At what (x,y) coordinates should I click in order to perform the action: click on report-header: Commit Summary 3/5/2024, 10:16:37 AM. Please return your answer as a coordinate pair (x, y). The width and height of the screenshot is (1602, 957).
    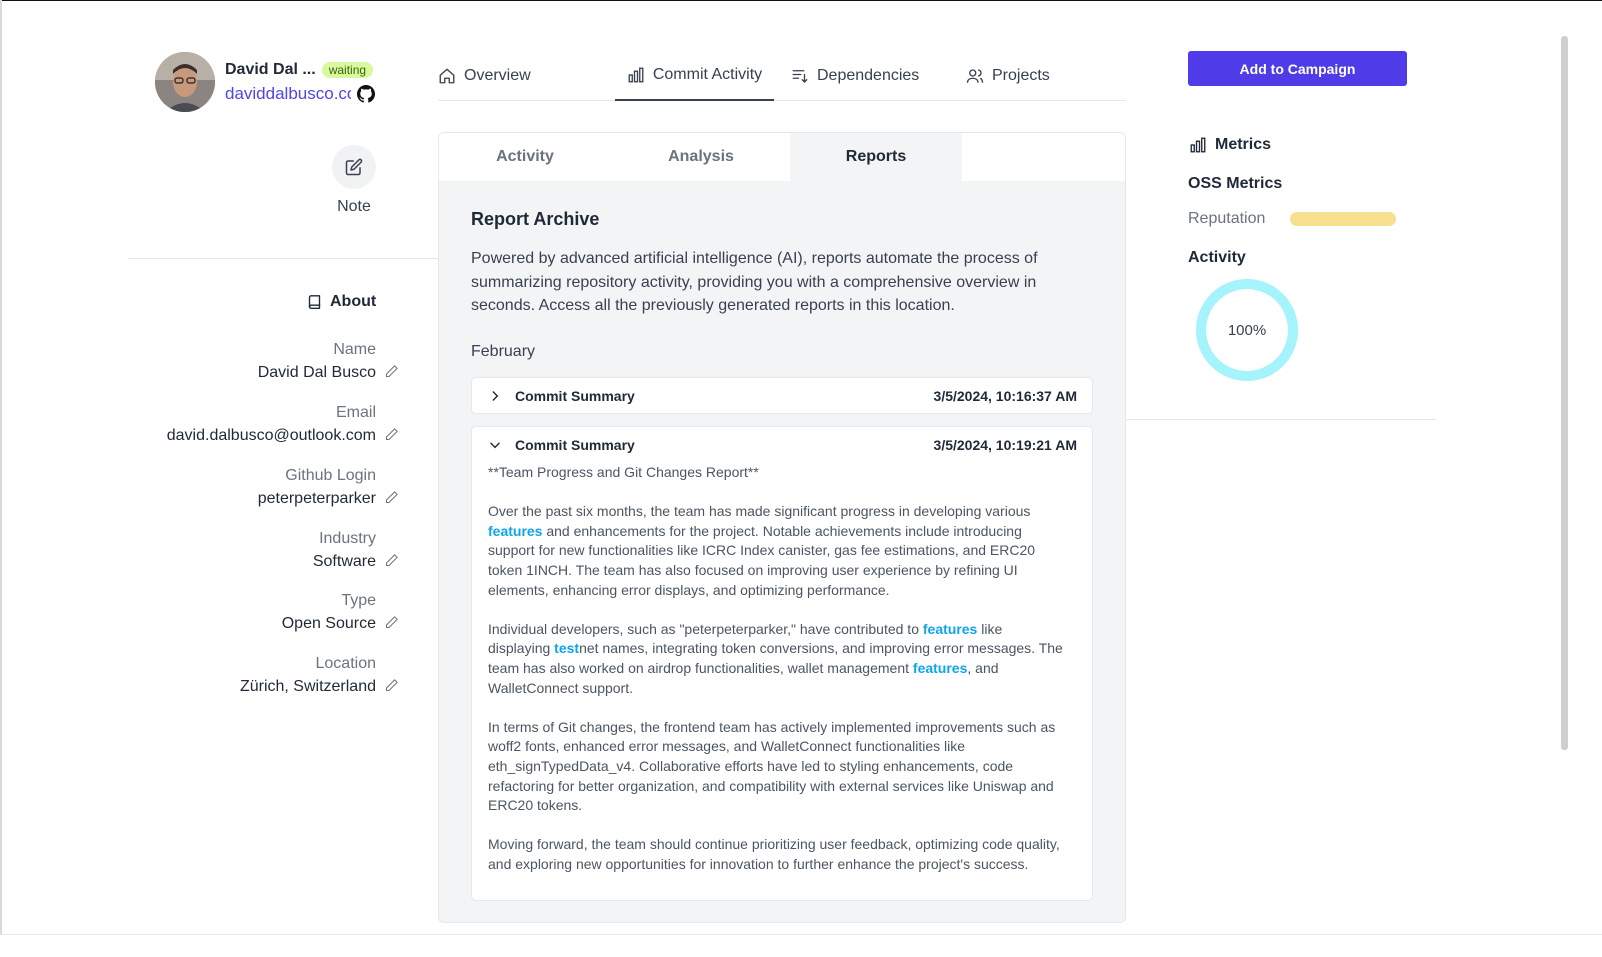
    Looking at the image, I should click on (782, 396).